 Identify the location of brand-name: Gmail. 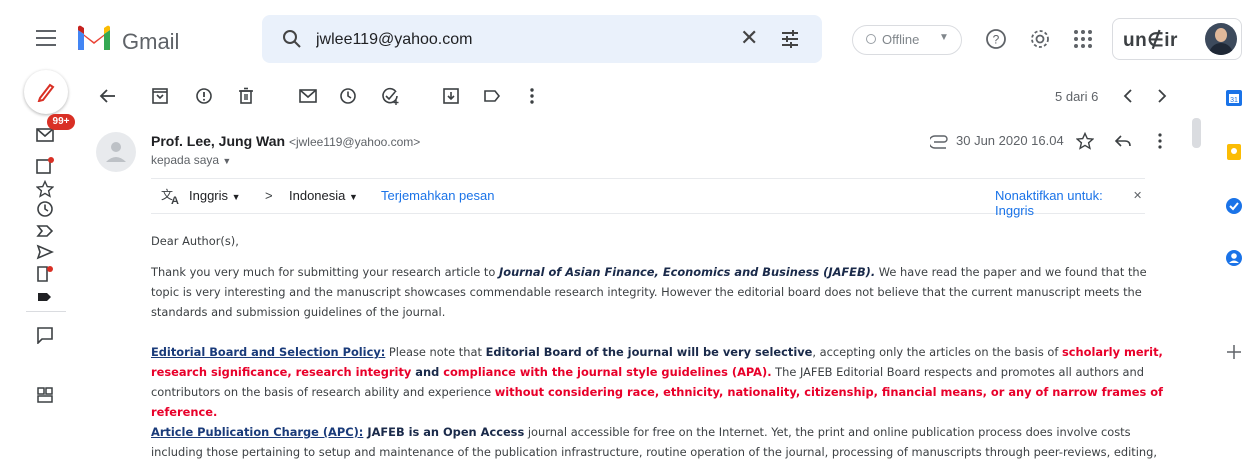
(150, 42).